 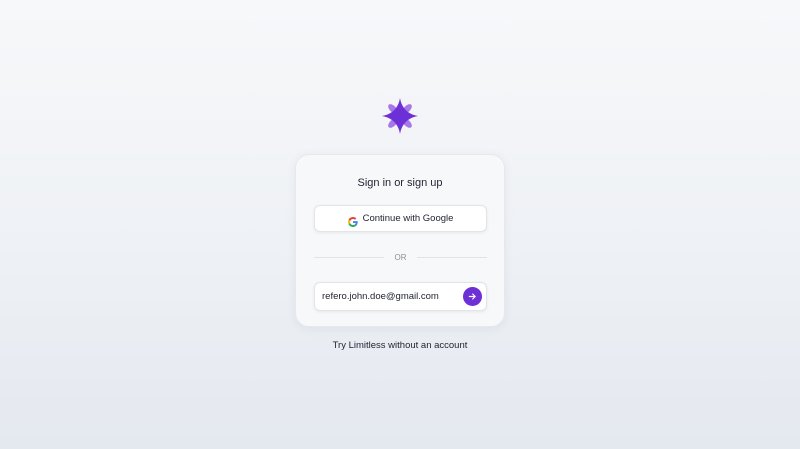 I want to click on arrow-right-icon, so click(x=472, y=296).